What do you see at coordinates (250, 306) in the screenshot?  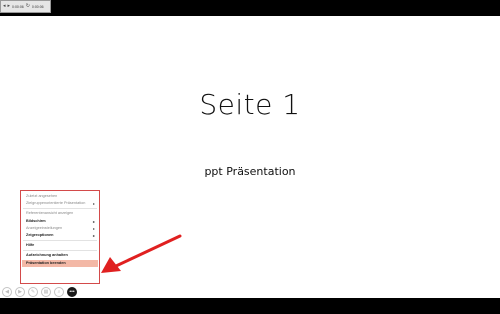 I see `bottom-letterbox` at bounding box center [250, 306].